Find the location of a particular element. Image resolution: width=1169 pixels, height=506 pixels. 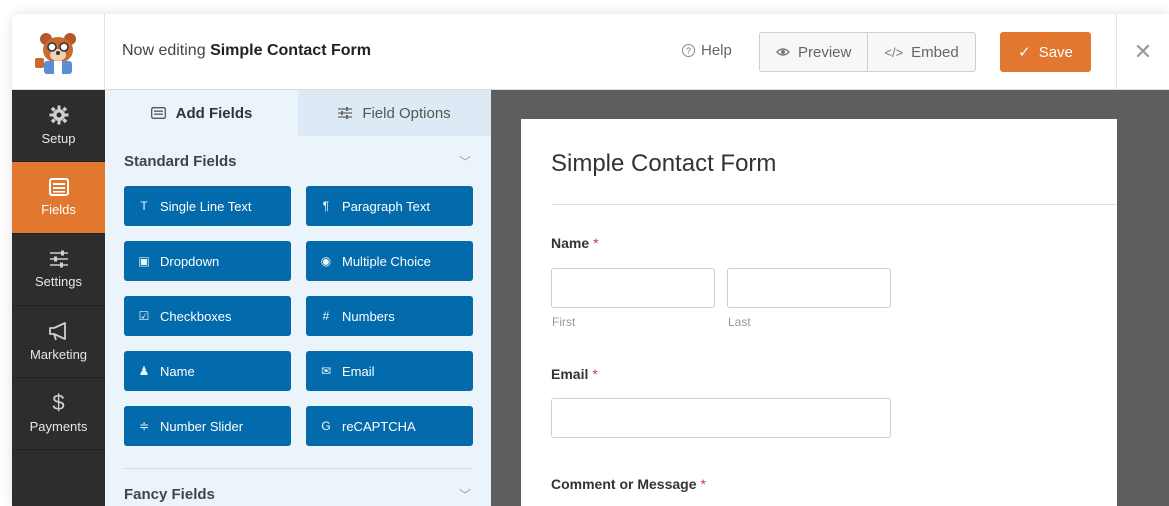

preview-button: Preview is located at coordinates (813, 52).